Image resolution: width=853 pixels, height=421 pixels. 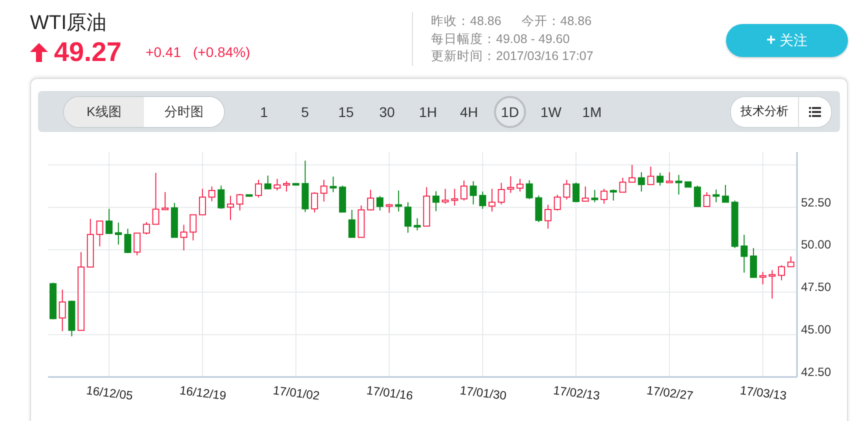 What do you see at coordinates (816, 287) in the screenshot?
I see `axis-label: 47.50` at bounding box center [816, 287].